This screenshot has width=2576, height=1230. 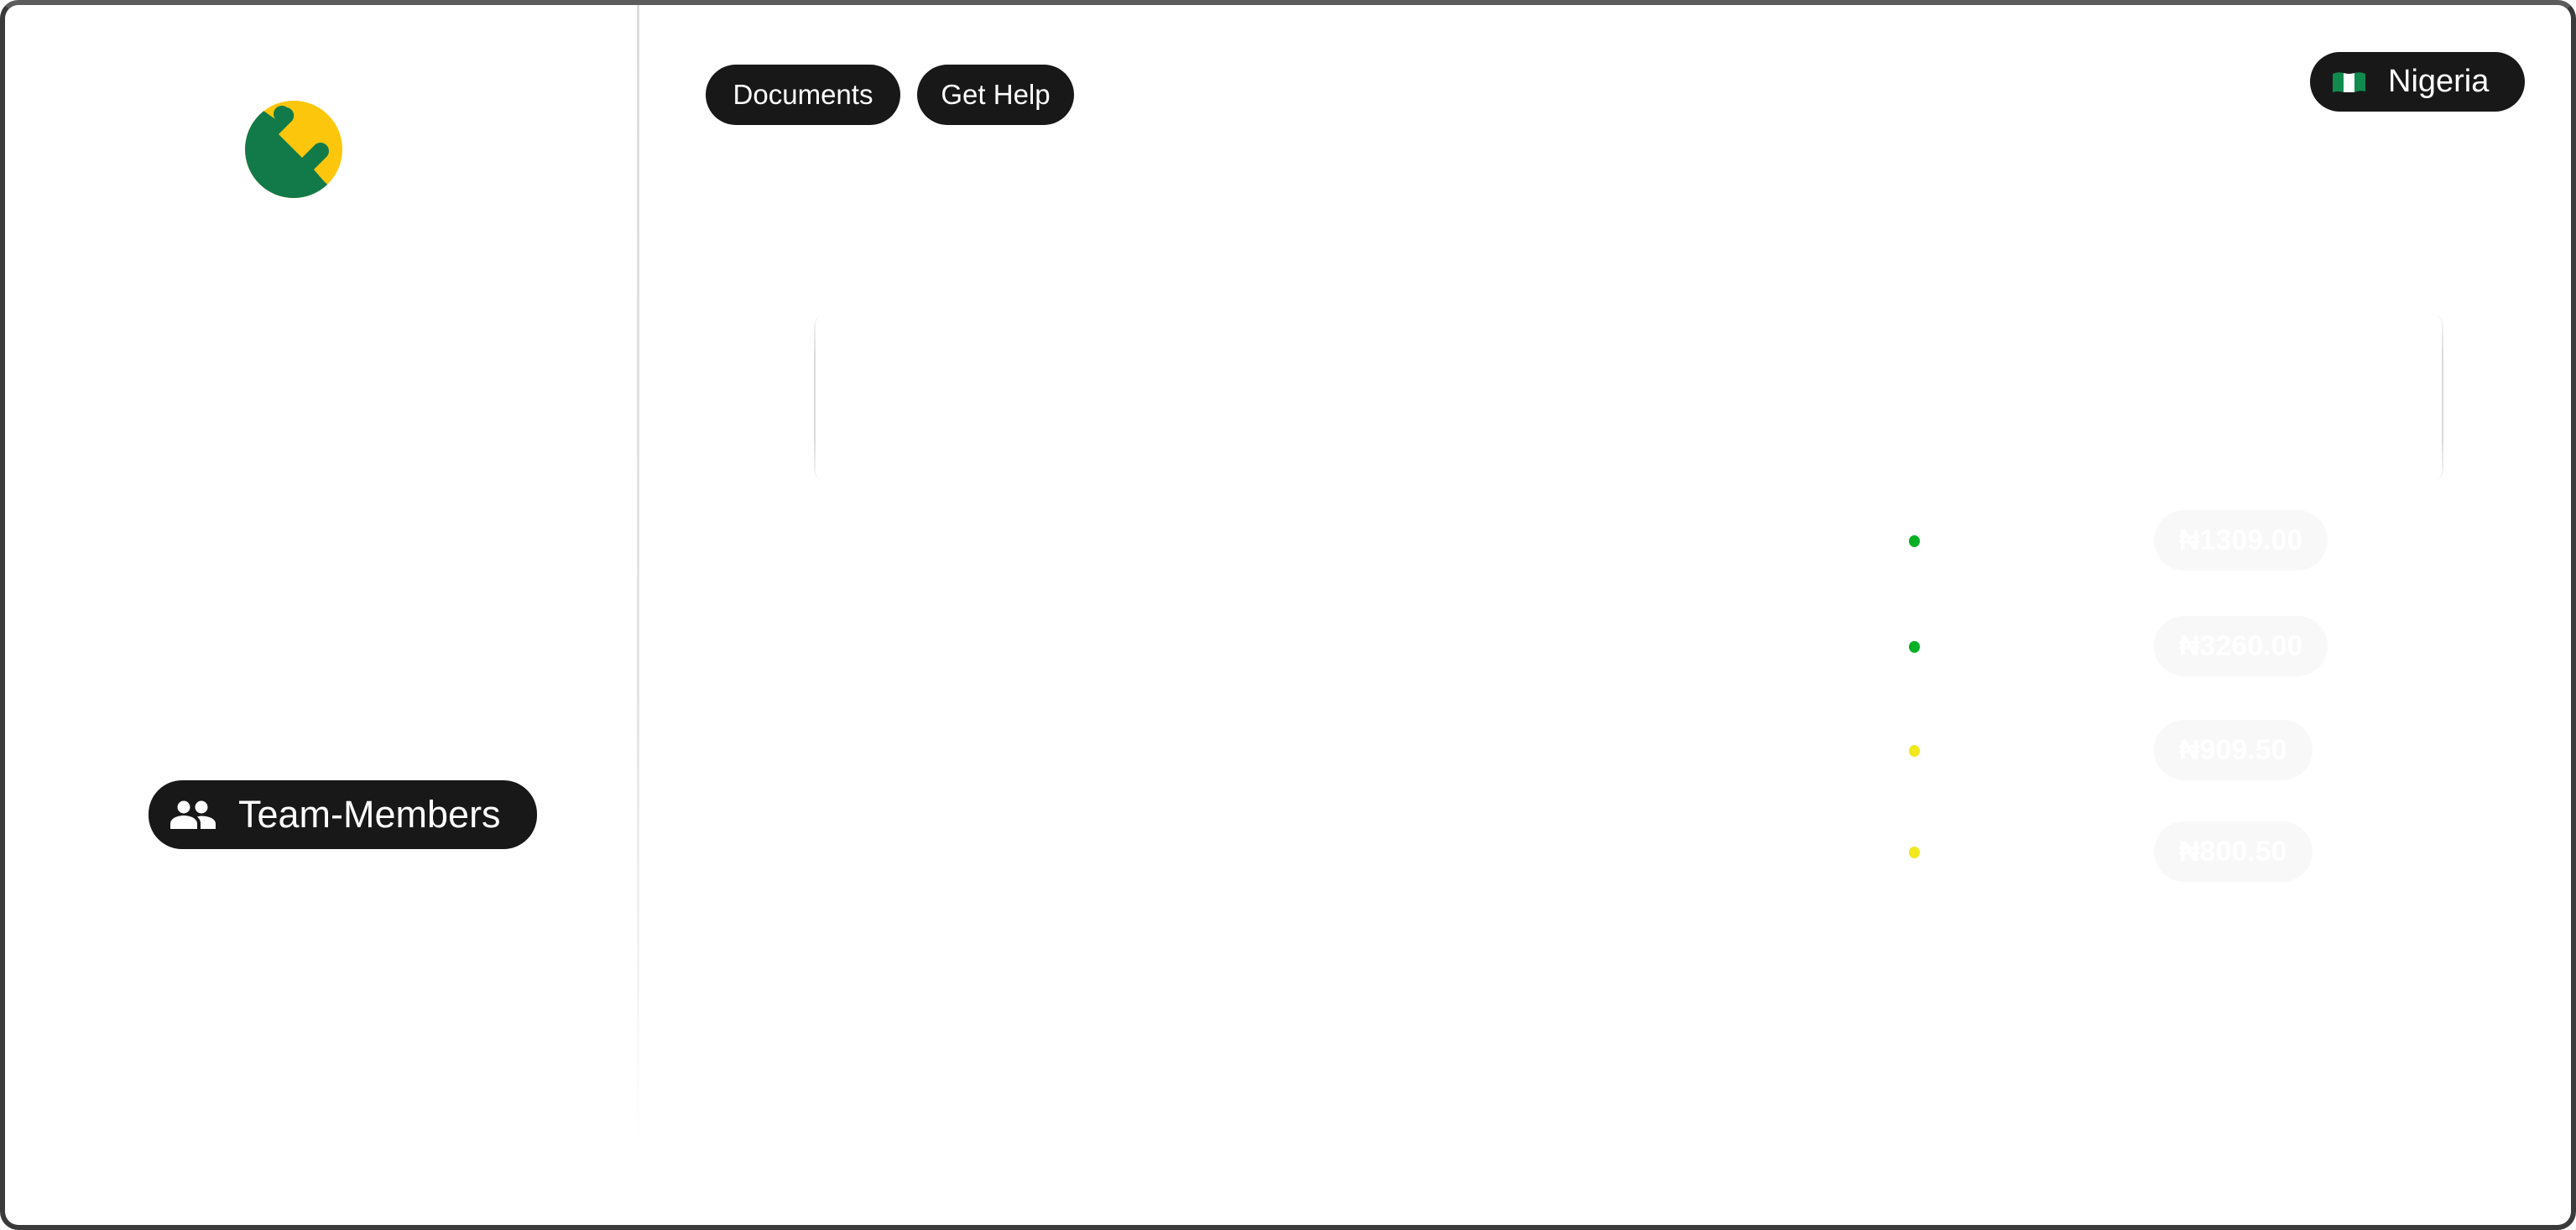 What do you see at coordinates (2241, 540) in the screenshot?
I see `amount-badge: ₦1309.00` at bounding box center [2241, 540].